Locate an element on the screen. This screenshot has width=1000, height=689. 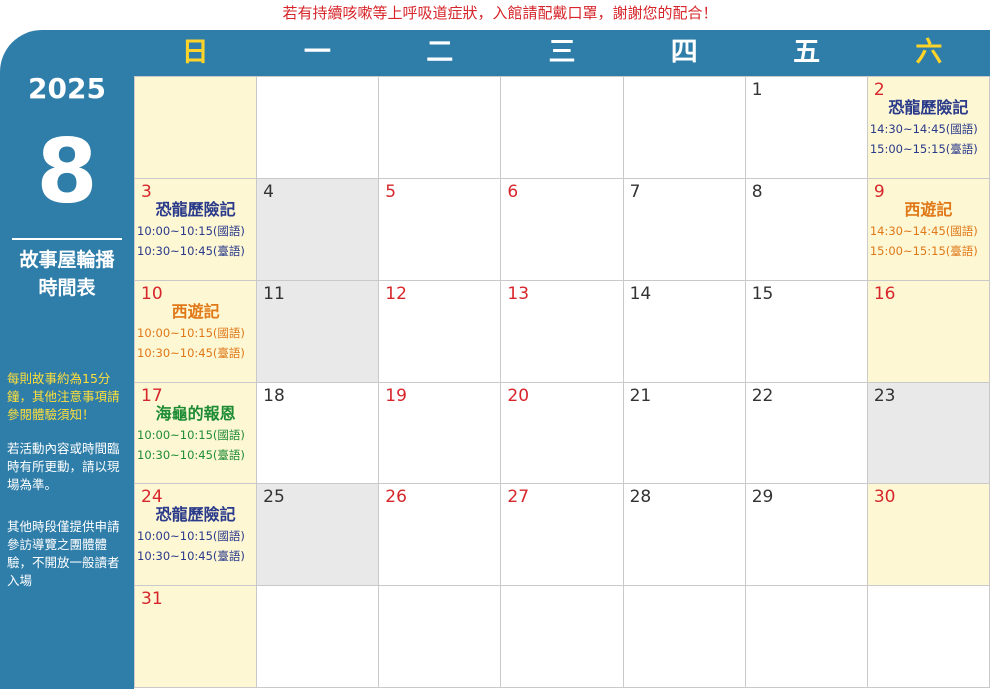
day-cell: 12 is located at coordinates (440, 331).